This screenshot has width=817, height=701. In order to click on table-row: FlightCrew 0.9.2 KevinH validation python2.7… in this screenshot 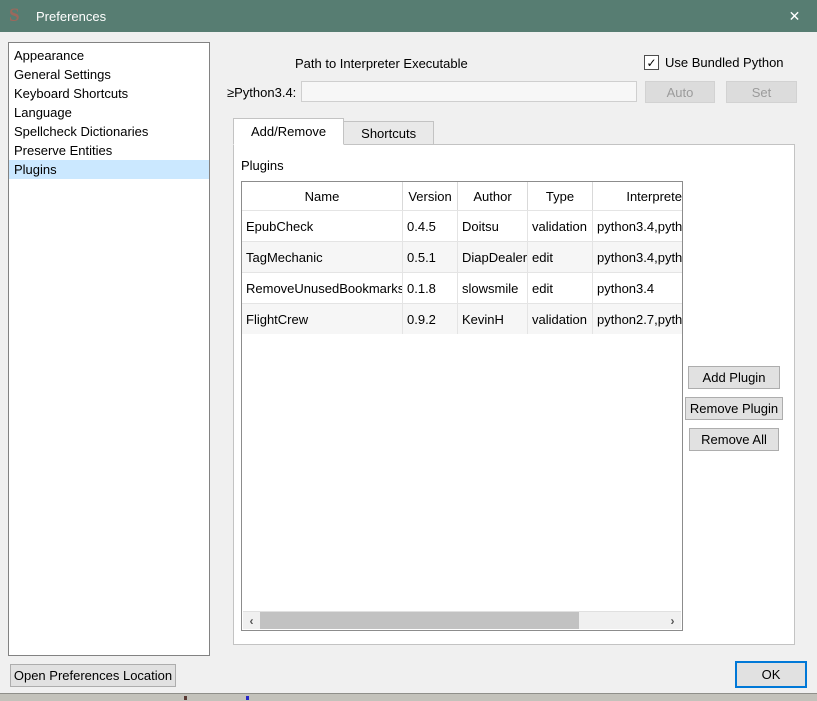, I will do `click(462, 318)`.